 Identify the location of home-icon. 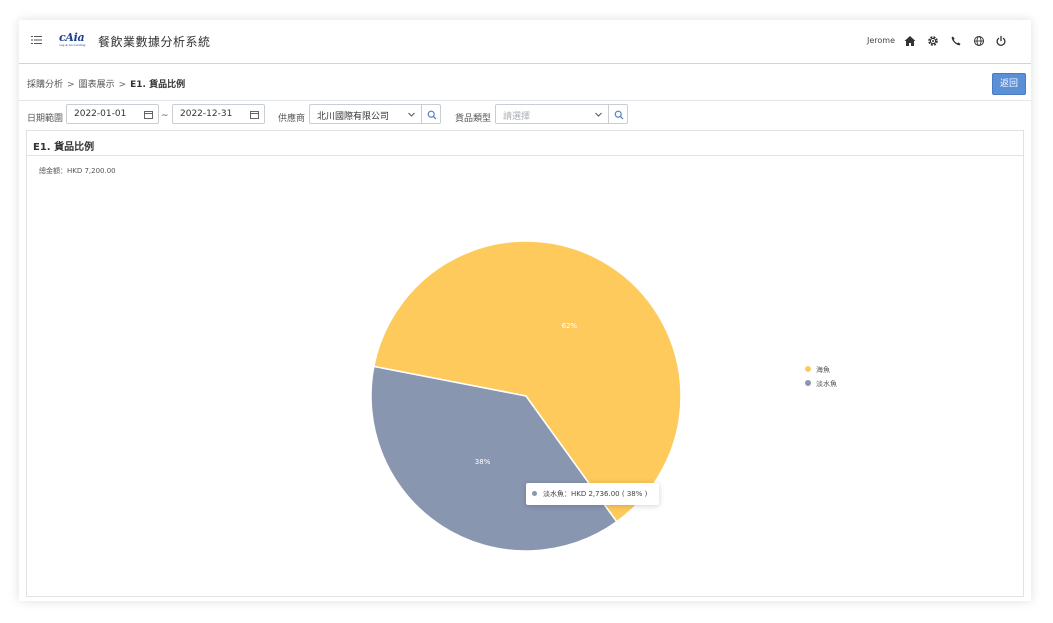
(910, 41).